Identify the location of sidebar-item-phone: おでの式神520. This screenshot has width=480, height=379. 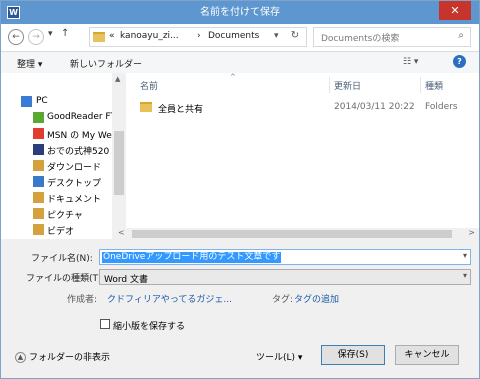
(56, 149).